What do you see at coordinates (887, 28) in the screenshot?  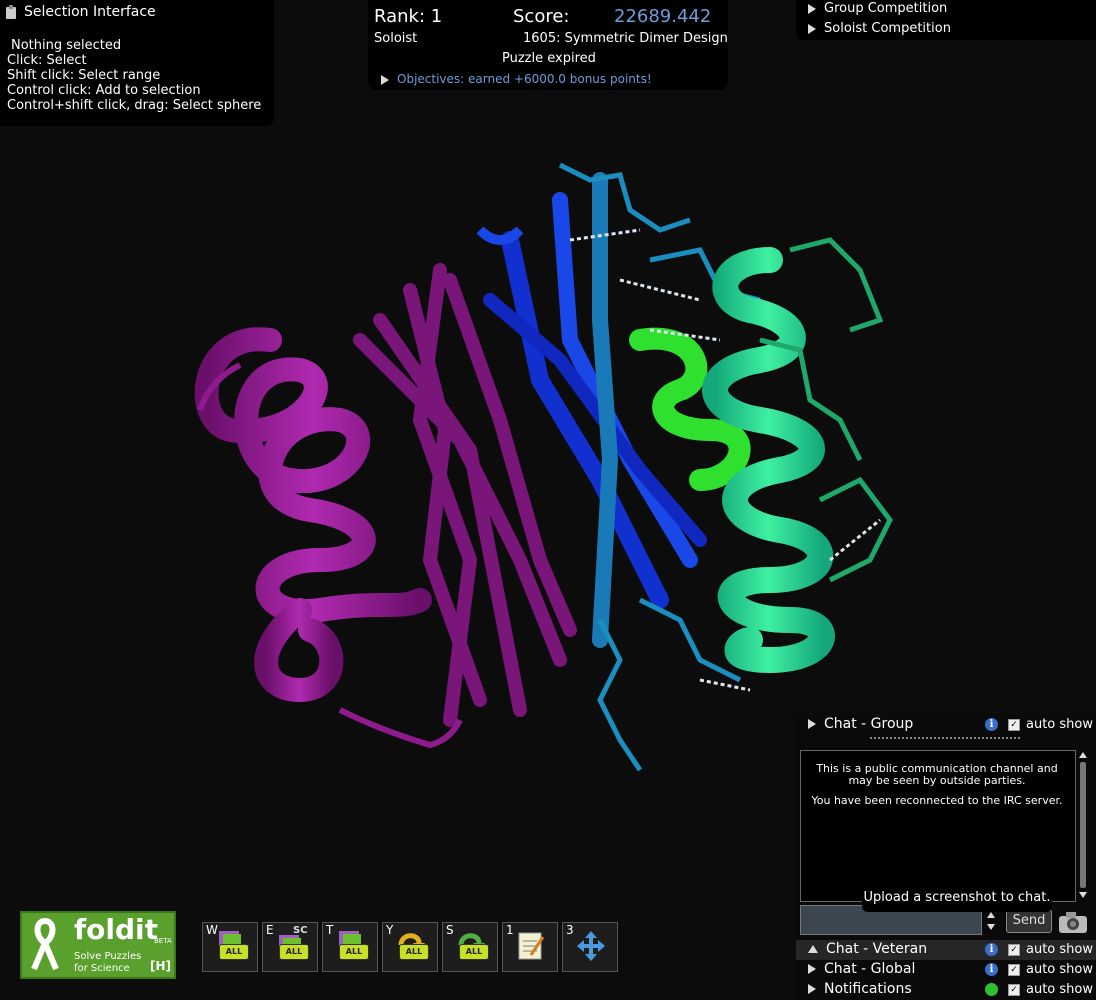 I see `soloist-competition-label: Soloist Competition` at bounding box center [887, 28].